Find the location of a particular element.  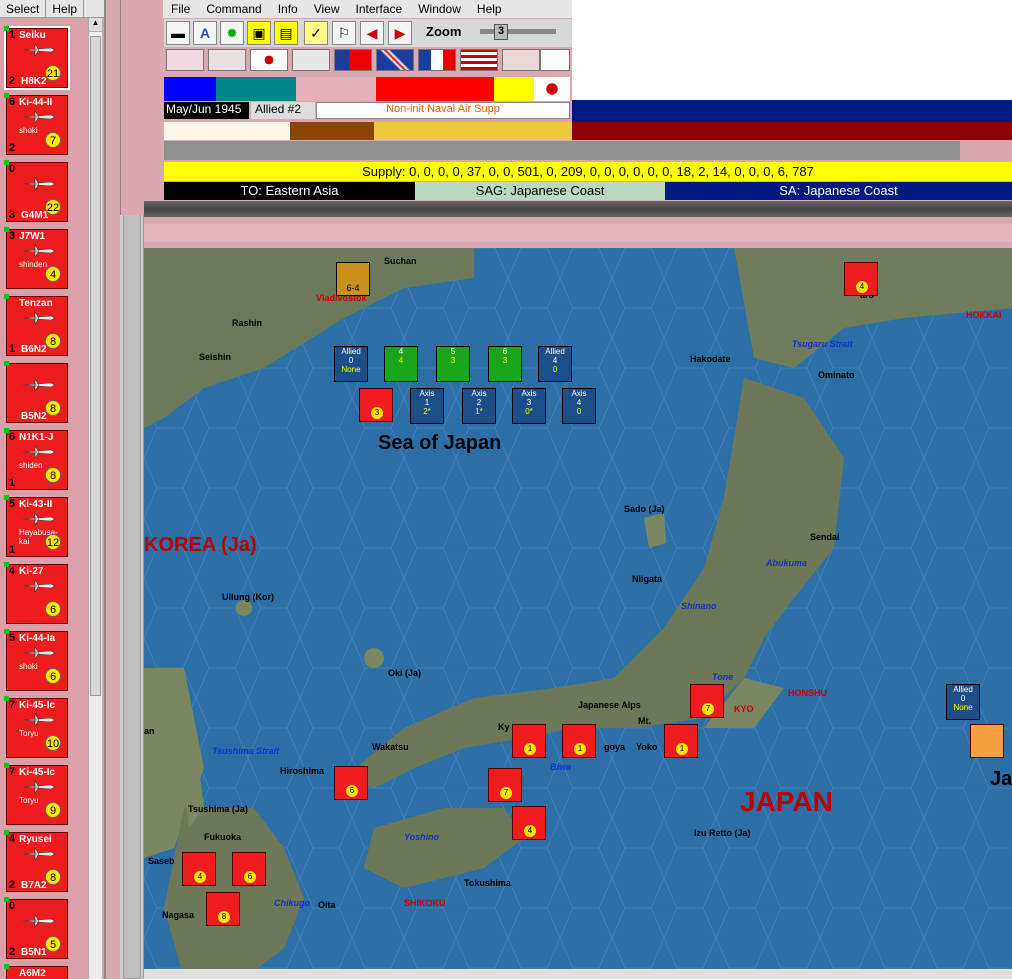

naval-box-counter: Allied 4 0 is located at coordinates (555, 364).